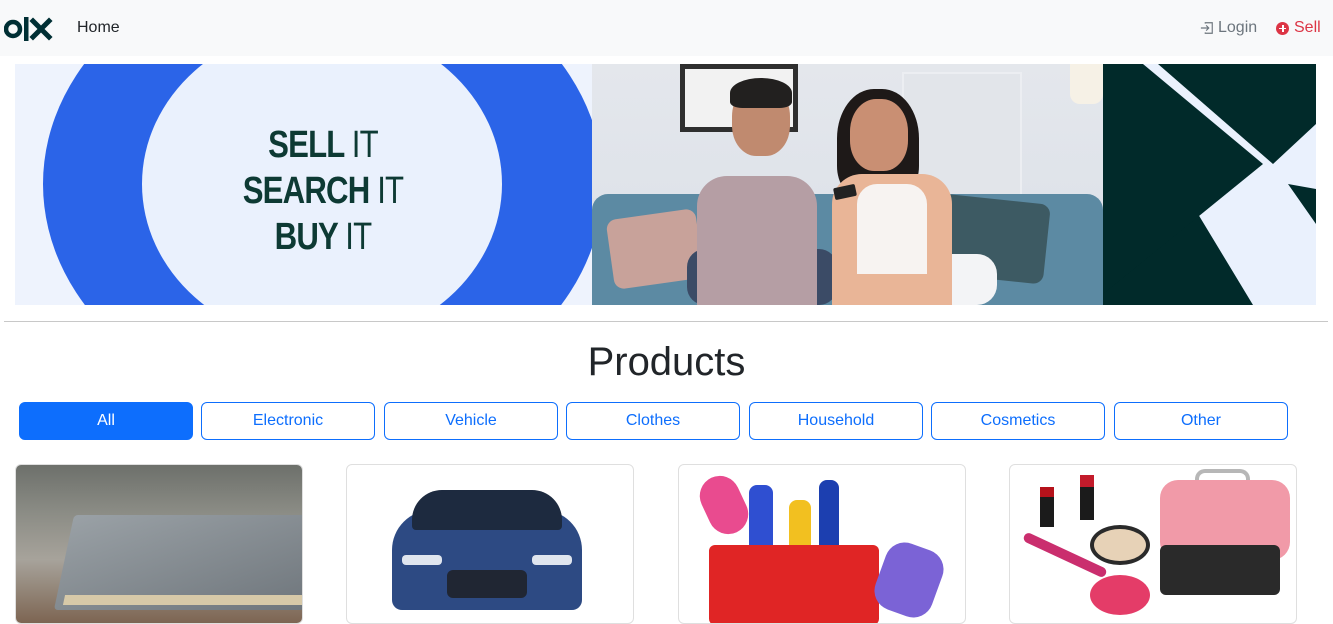 The height and width of the screenshot is (624, 1333). What do you see at coordinates (1086, 84) in the screenshot?
I see `lamp` at bounding box center [1086, 84].